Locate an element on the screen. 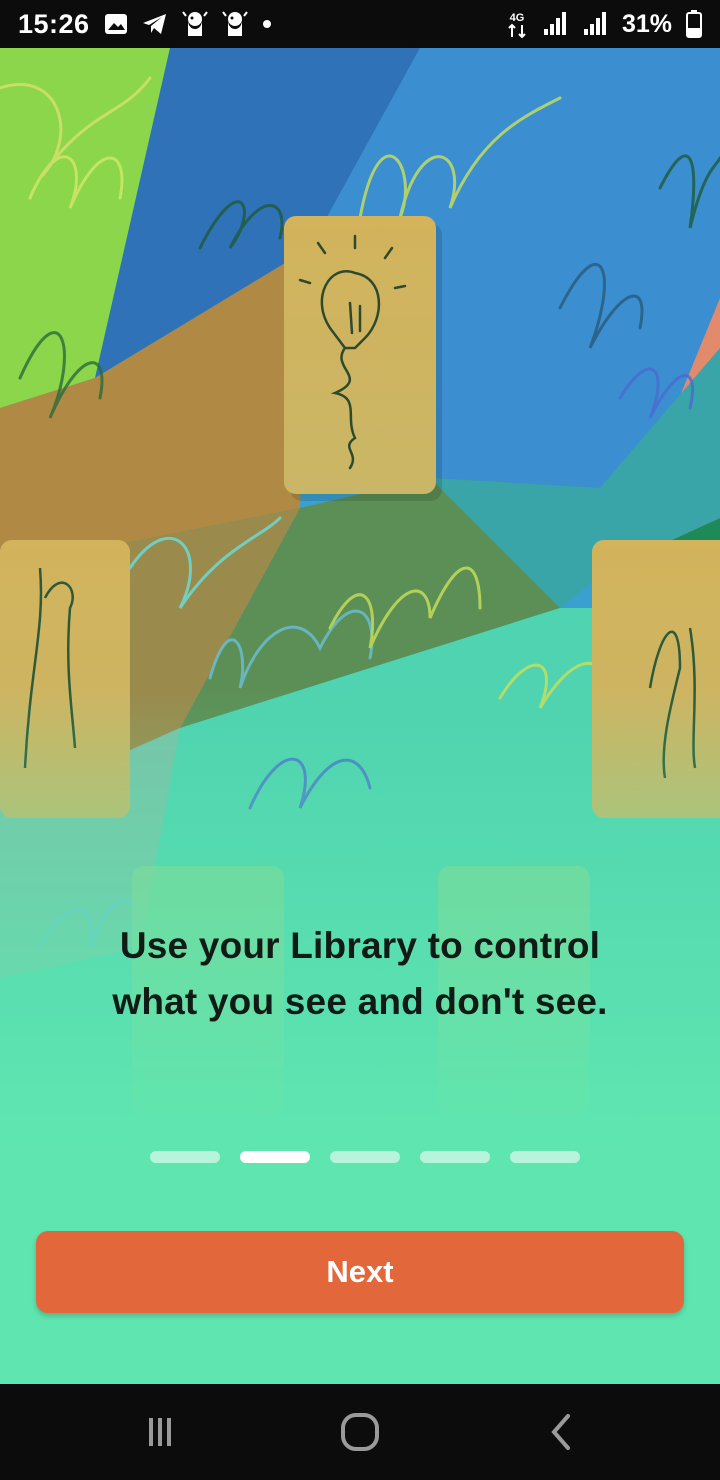  back-icon is located at coordinates (560, 1432).